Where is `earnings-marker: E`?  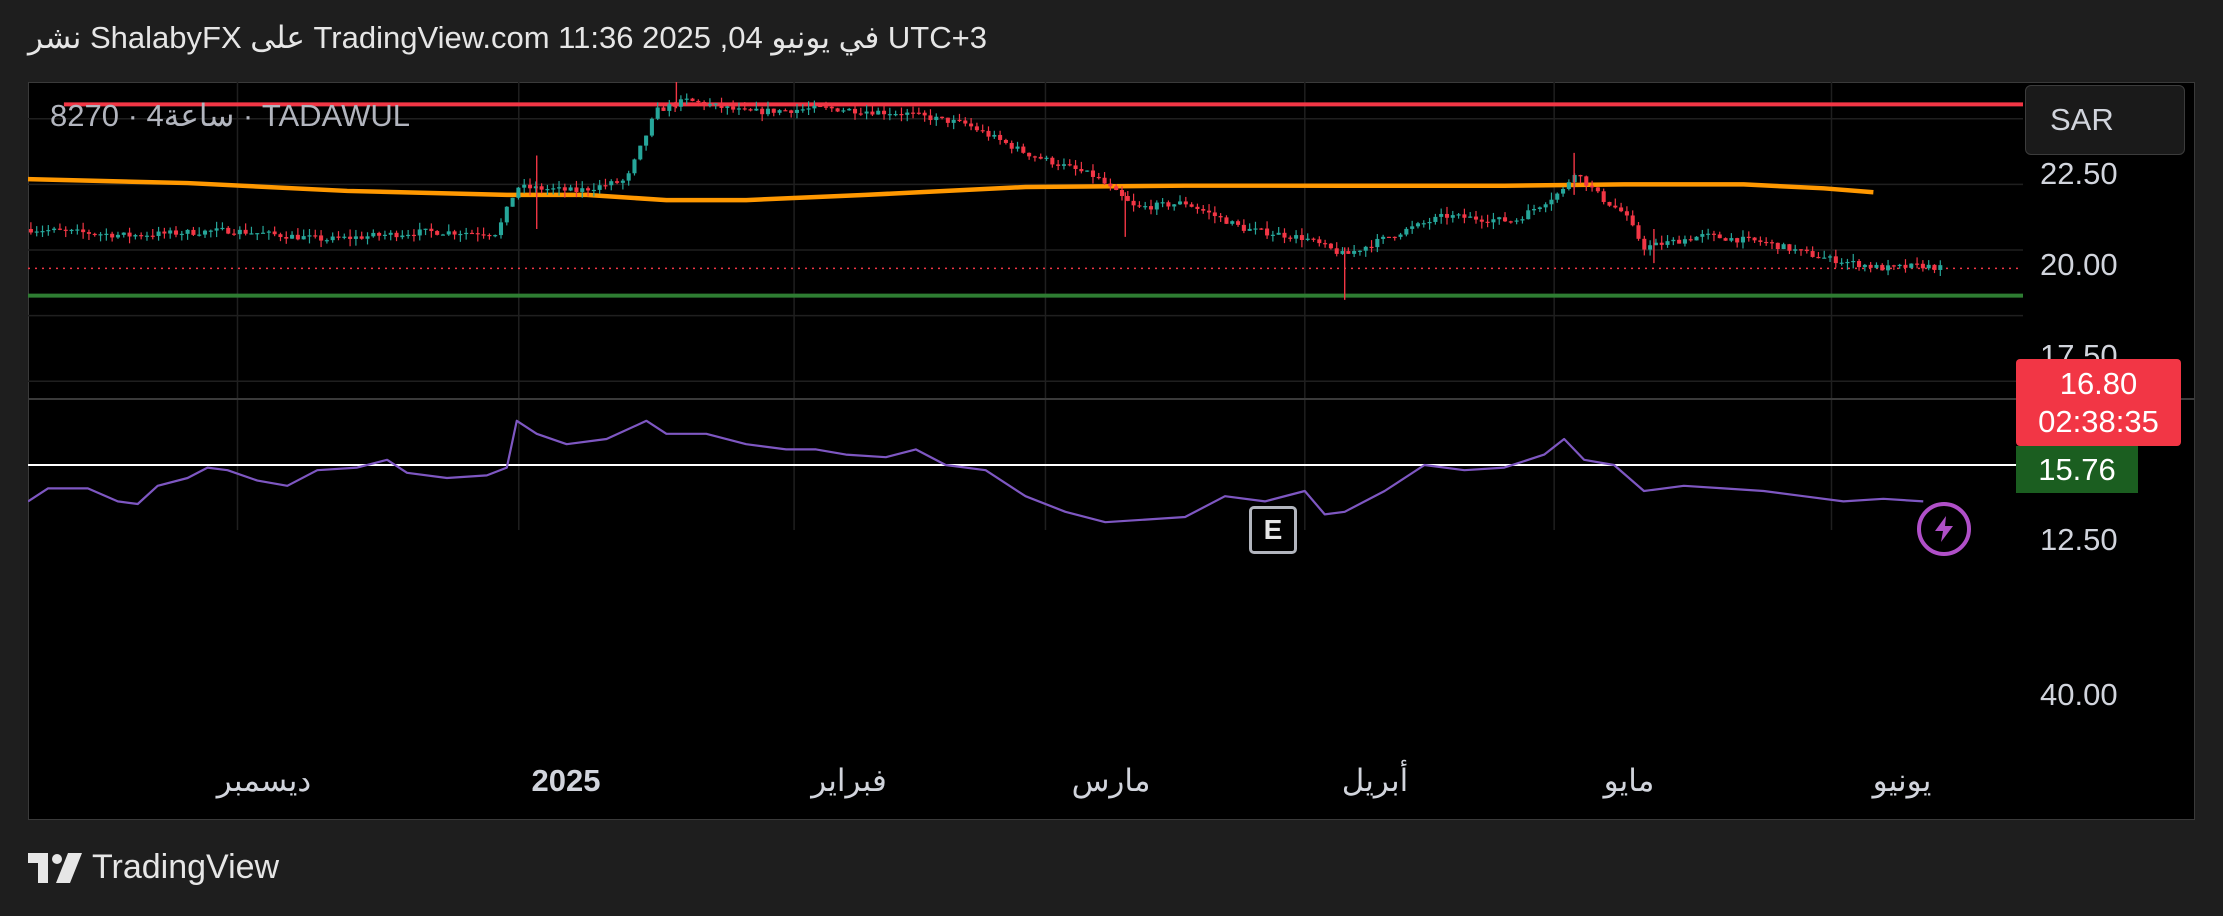 earnings-marker: E is located at coordinates (1273, 530).